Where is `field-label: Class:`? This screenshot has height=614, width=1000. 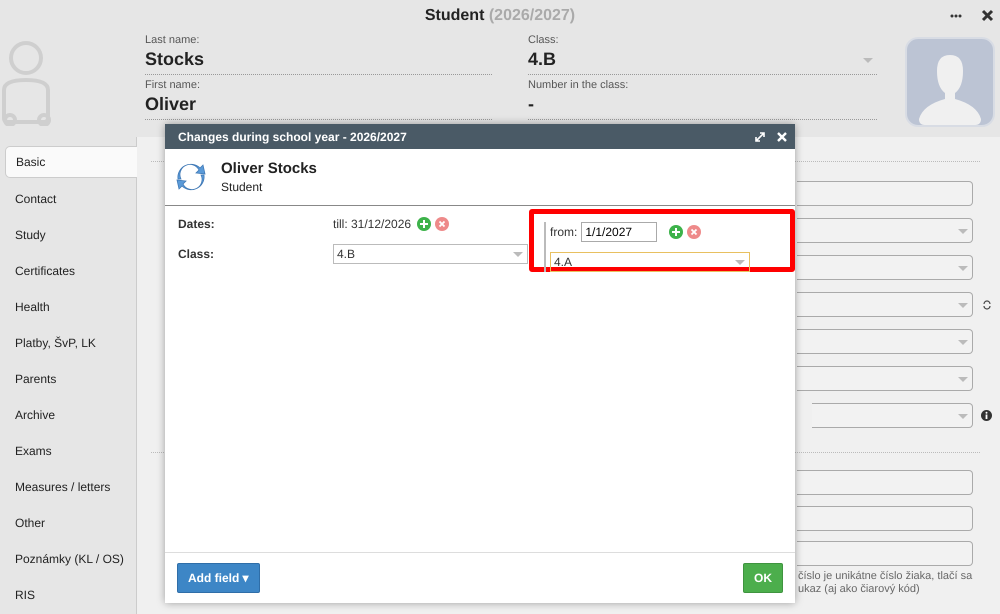 field-label: Class: is located at coordinates (543, 40).